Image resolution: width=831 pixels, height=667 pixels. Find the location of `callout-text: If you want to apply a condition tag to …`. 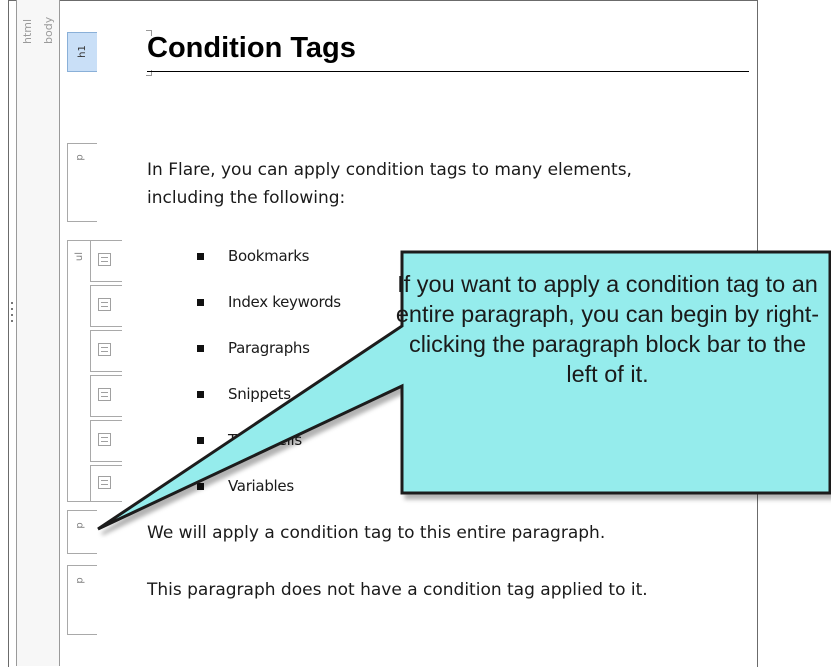

callout-text: If you want to apply a condition tag to … is located at coordinates (607, 329).